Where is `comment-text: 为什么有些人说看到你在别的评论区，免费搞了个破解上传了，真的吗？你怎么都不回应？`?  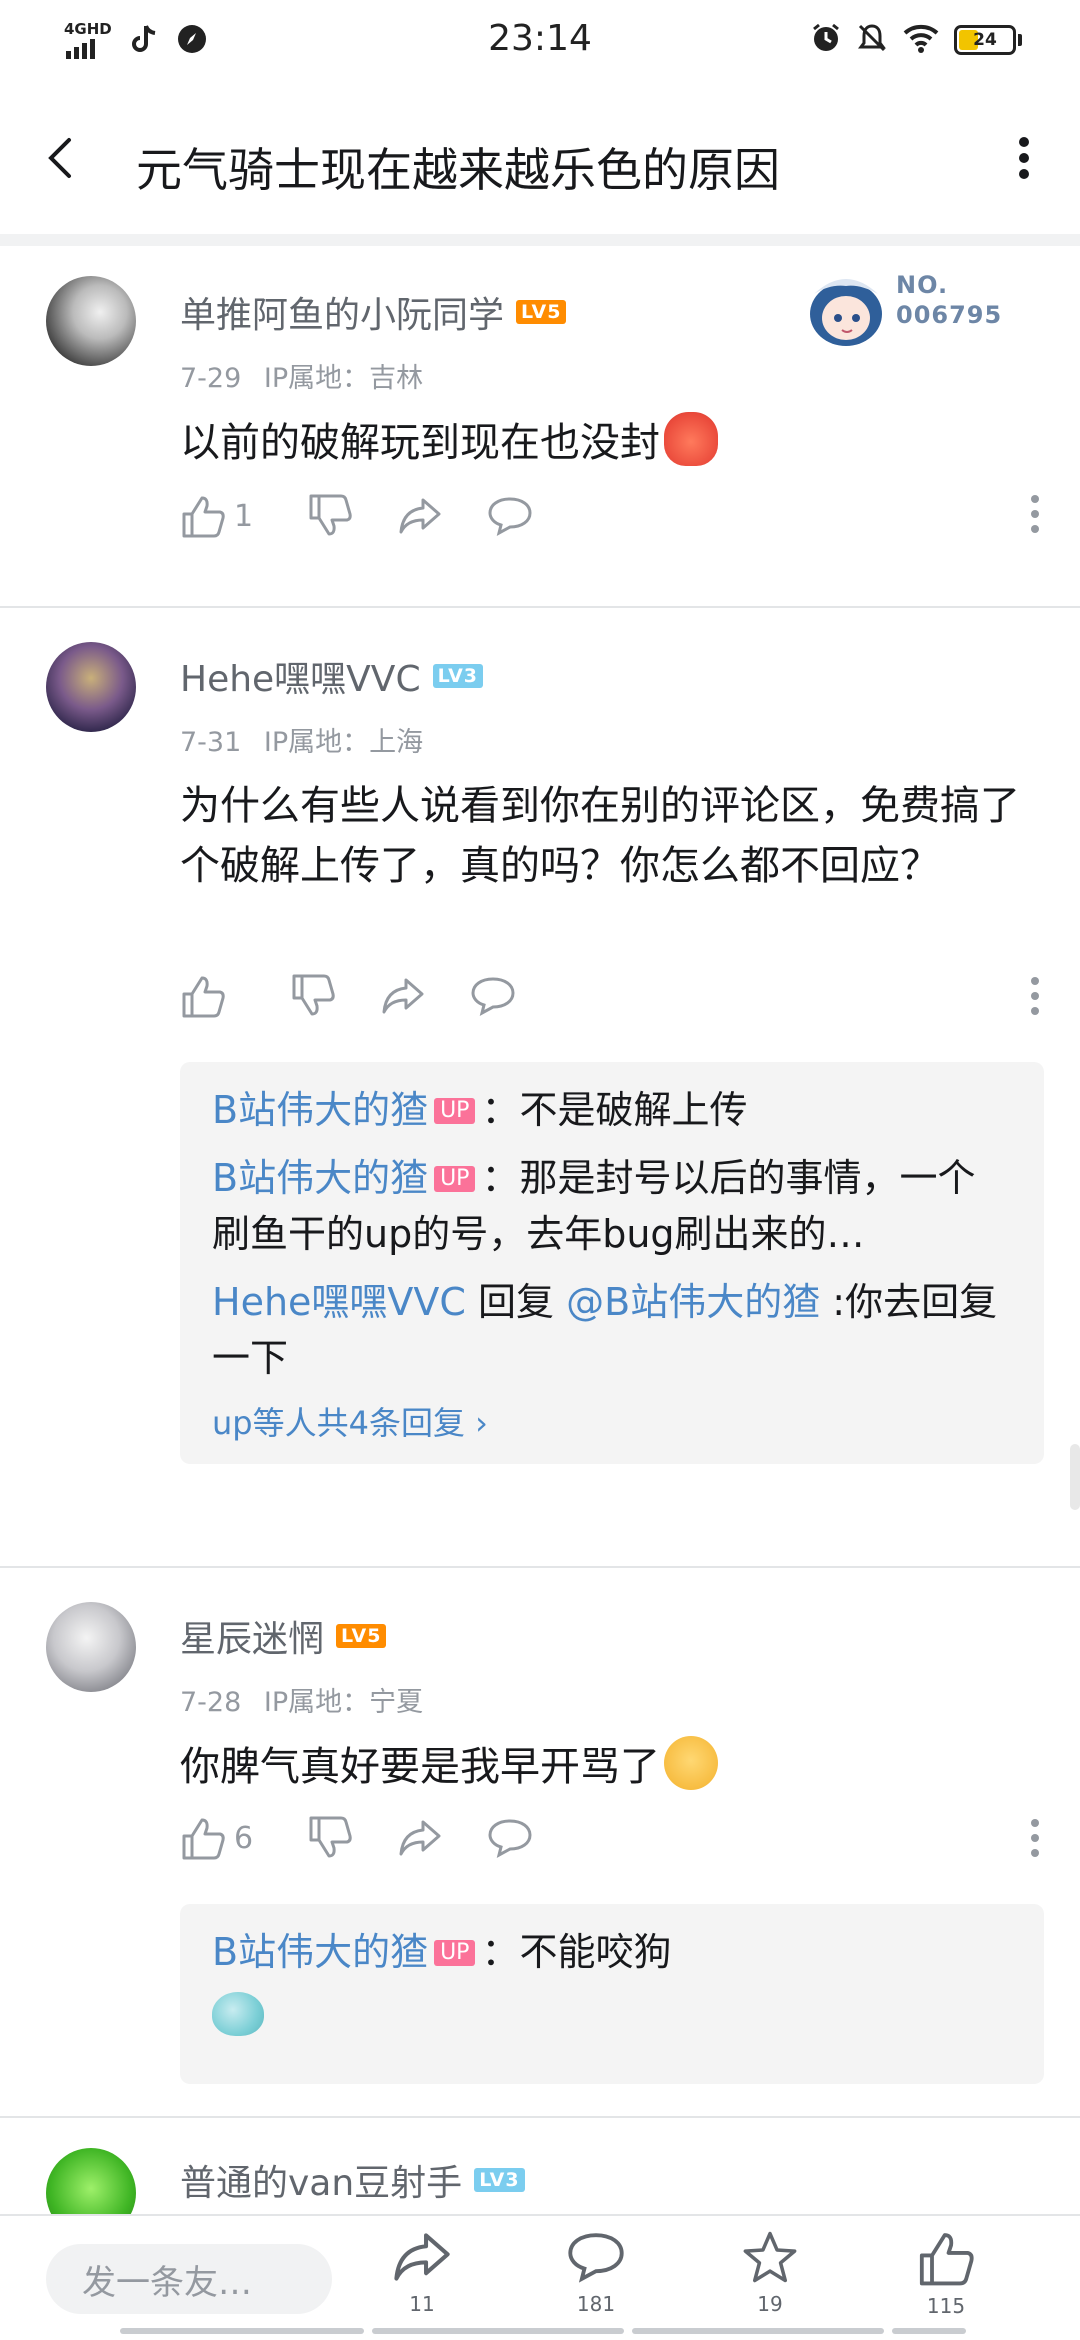
comment-text: 为什么有些人说看到你在别的评论区，免费搞了个破解上传了，真的吗？你怎么都不回应？ is located at coordinates (610, 836).